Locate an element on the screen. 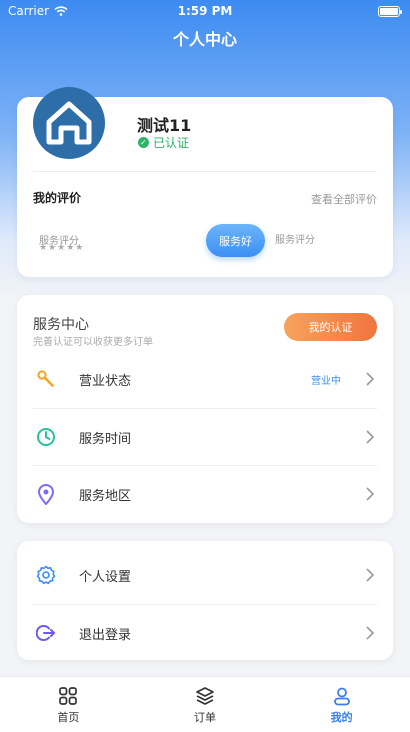 The height and width of the screenshot is (732, 410). my-certification-button: 我的认证 is located at coordinates (330, 327).